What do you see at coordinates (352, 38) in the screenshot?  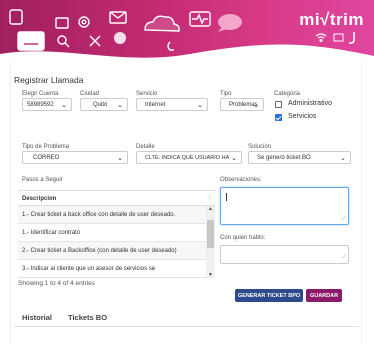 I see `hook-icon` at bounding box center [352, 38].